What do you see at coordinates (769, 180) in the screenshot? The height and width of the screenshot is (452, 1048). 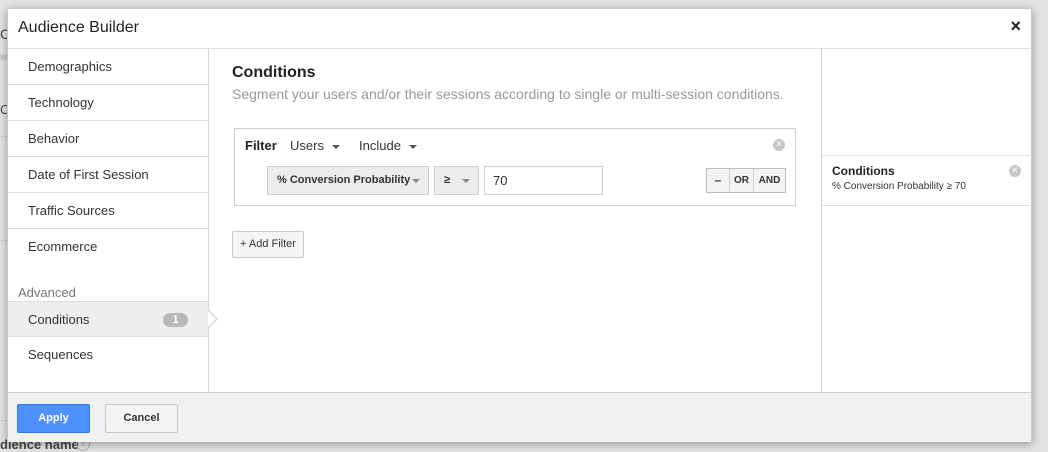 I see `and-button: AND` at bounding box center [769, 180].